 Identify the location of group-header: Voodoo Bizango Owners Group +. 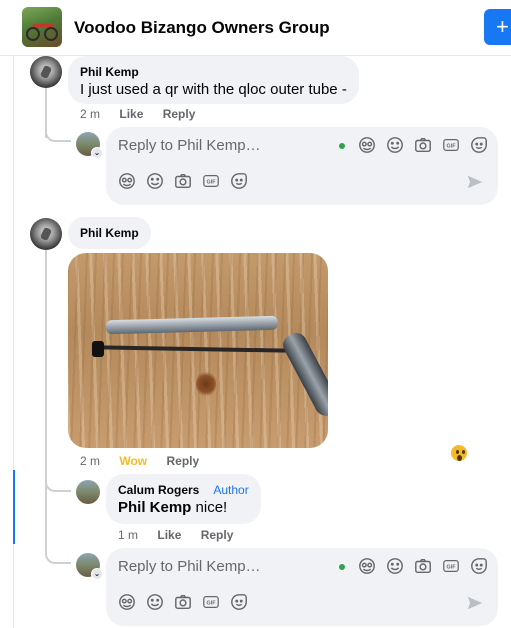
(255, 28).